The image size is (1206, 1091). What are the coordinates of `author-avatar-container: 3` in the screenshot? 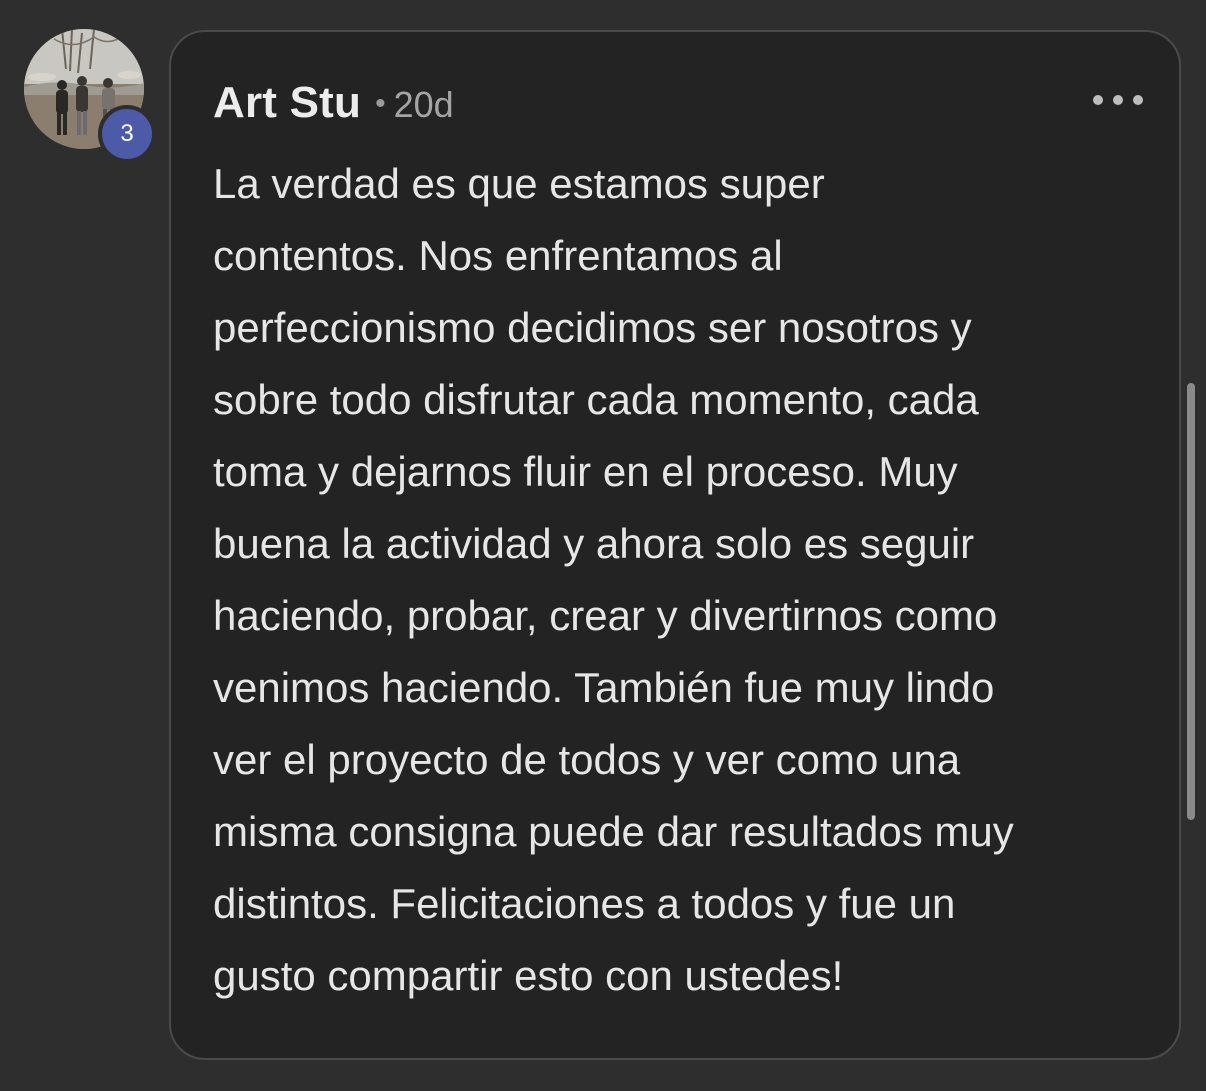 It's located at (90, 96).